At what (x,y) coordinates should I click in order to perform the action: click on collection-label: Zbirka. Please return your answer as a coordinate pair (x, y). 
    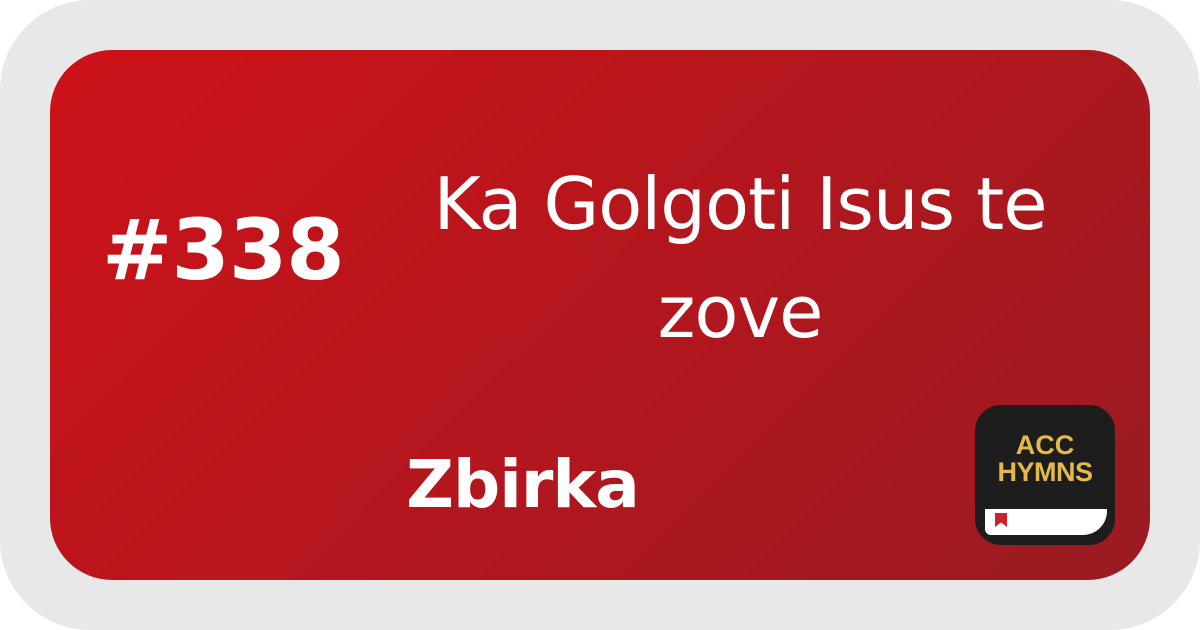
    Looking at the image, I should click on (523, 484).